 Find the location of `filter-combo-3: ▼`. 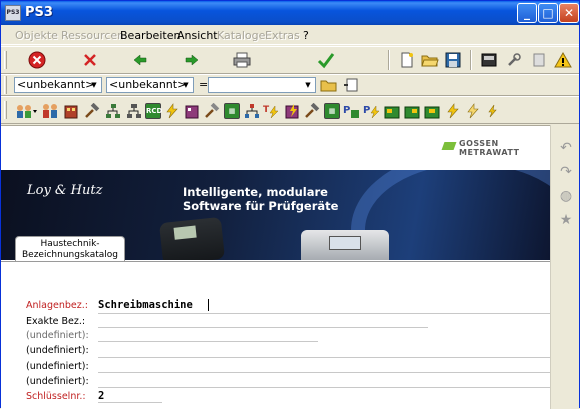

filter-combo-3: ▼ is located at coordinates (262, 85).